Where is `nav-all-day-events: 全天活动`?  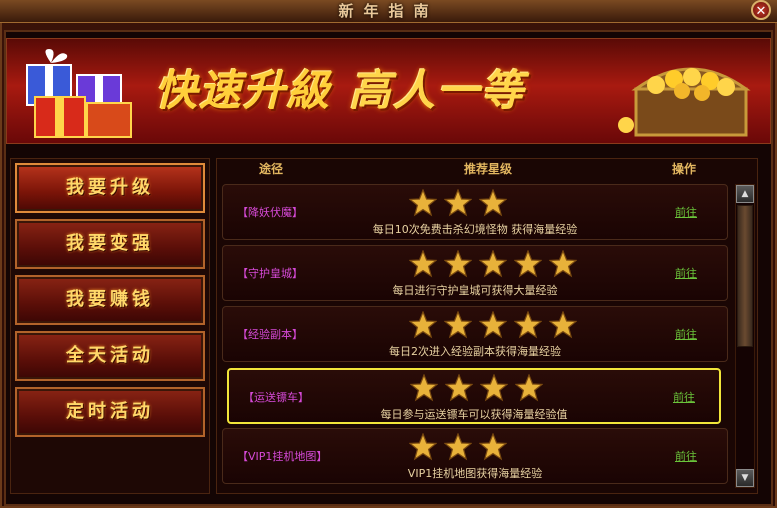
nav-all-day-events: 全天活动 is located at coordinates (110, 356).